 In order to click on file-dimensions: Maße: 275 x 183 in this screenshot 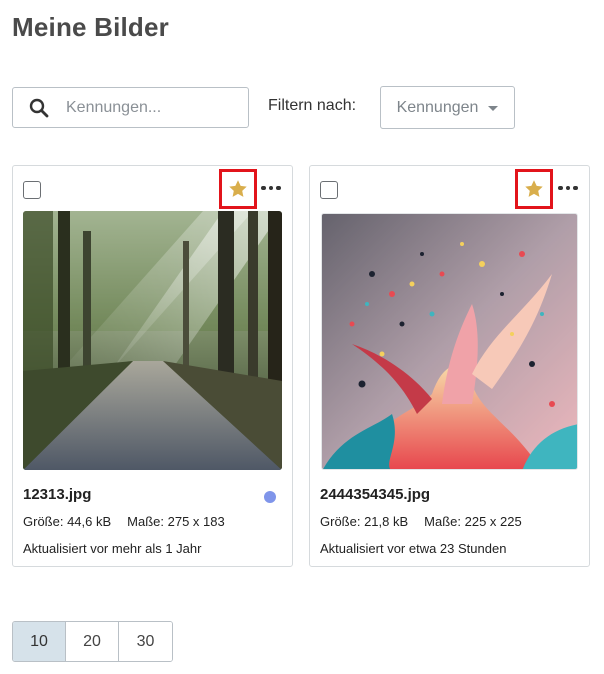, I will do `click(176, 521)`.